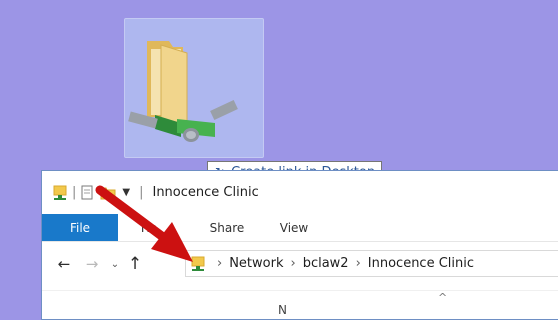  What do you see at coordinates (92, 264) in the screenshot?
I see `forward-arrow-icon: →` at bounding box center [92, 264].